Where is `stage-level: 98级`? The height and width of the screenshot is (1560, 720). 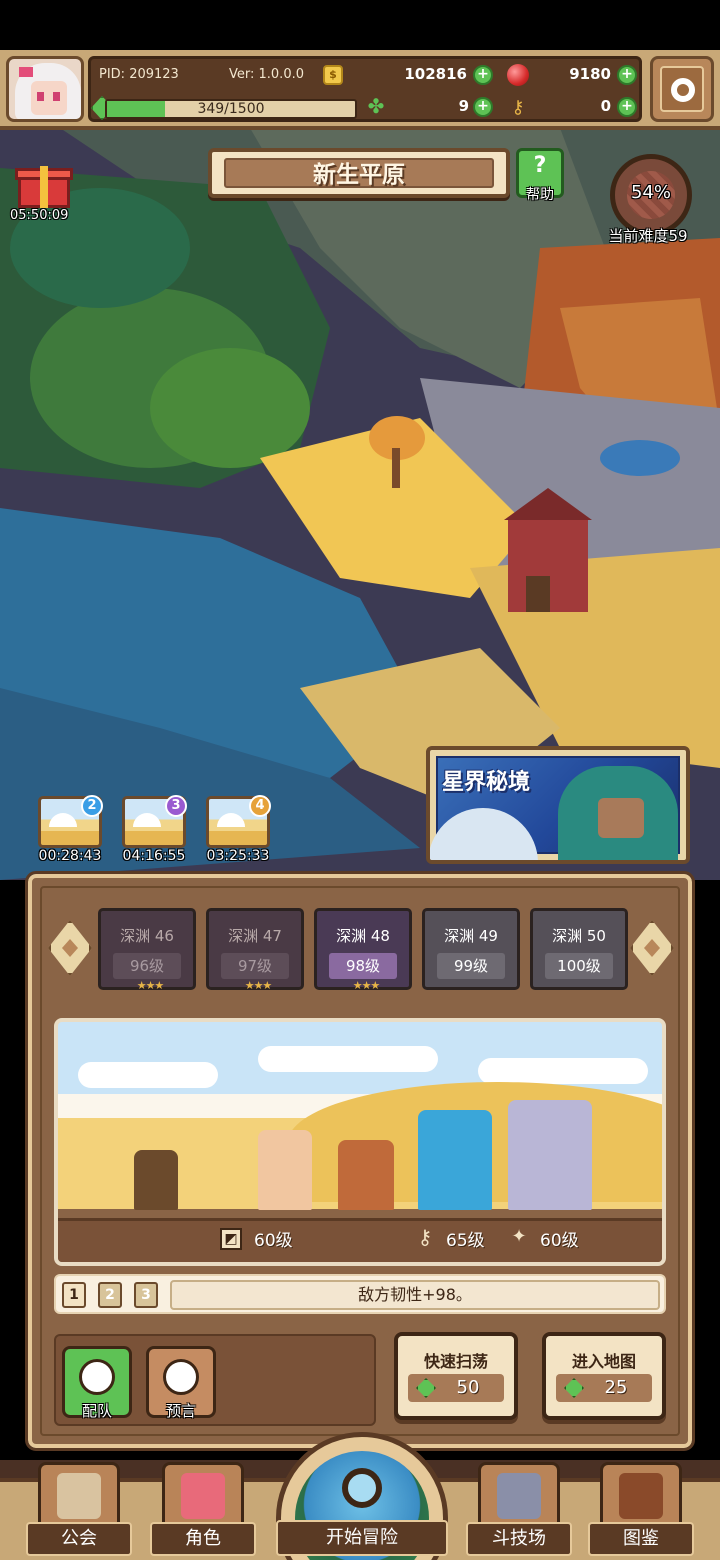 stage-level: 98级 is located at coordinates (363, 966).